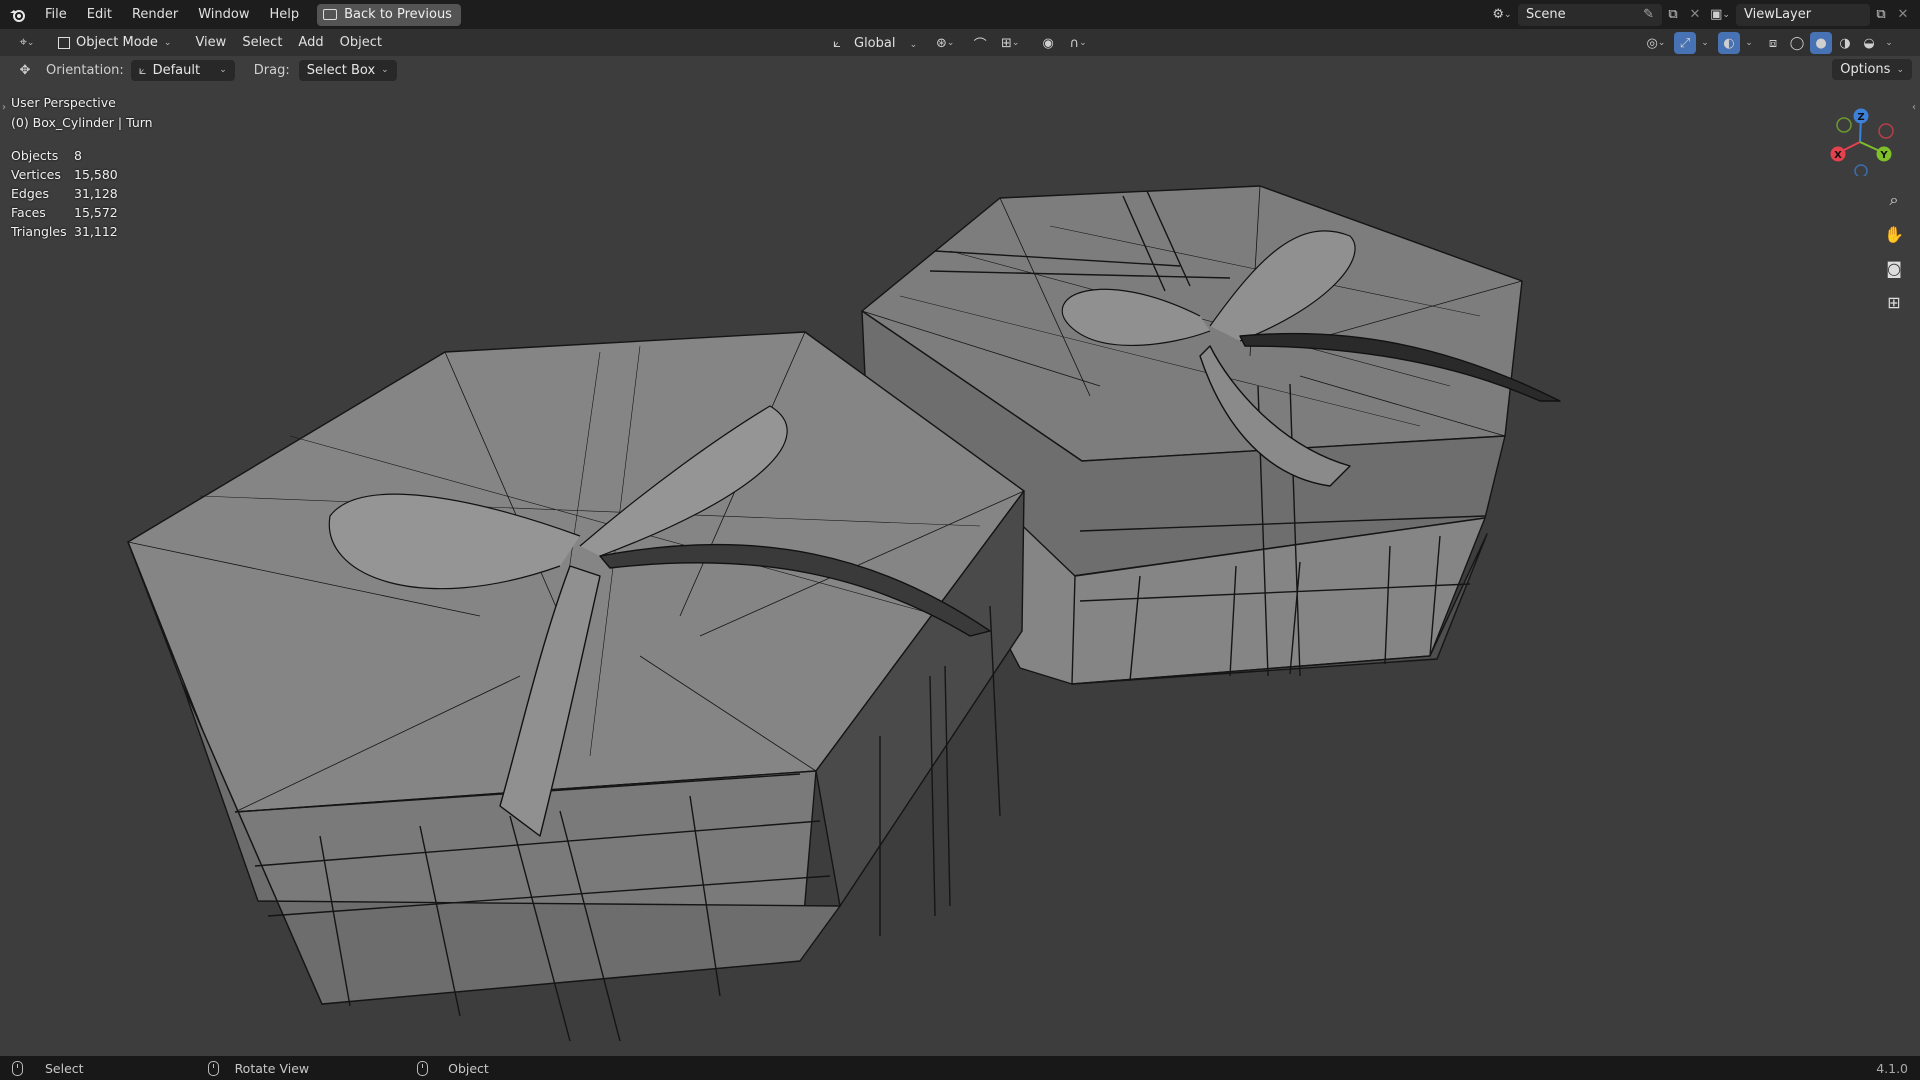 The width and height of the screenshot is (1920, 1080). What do you see at coordinates (1838, 155) in the screenshot?
I see `gizmo-x-label: X` at bounding box center [1838, 155].